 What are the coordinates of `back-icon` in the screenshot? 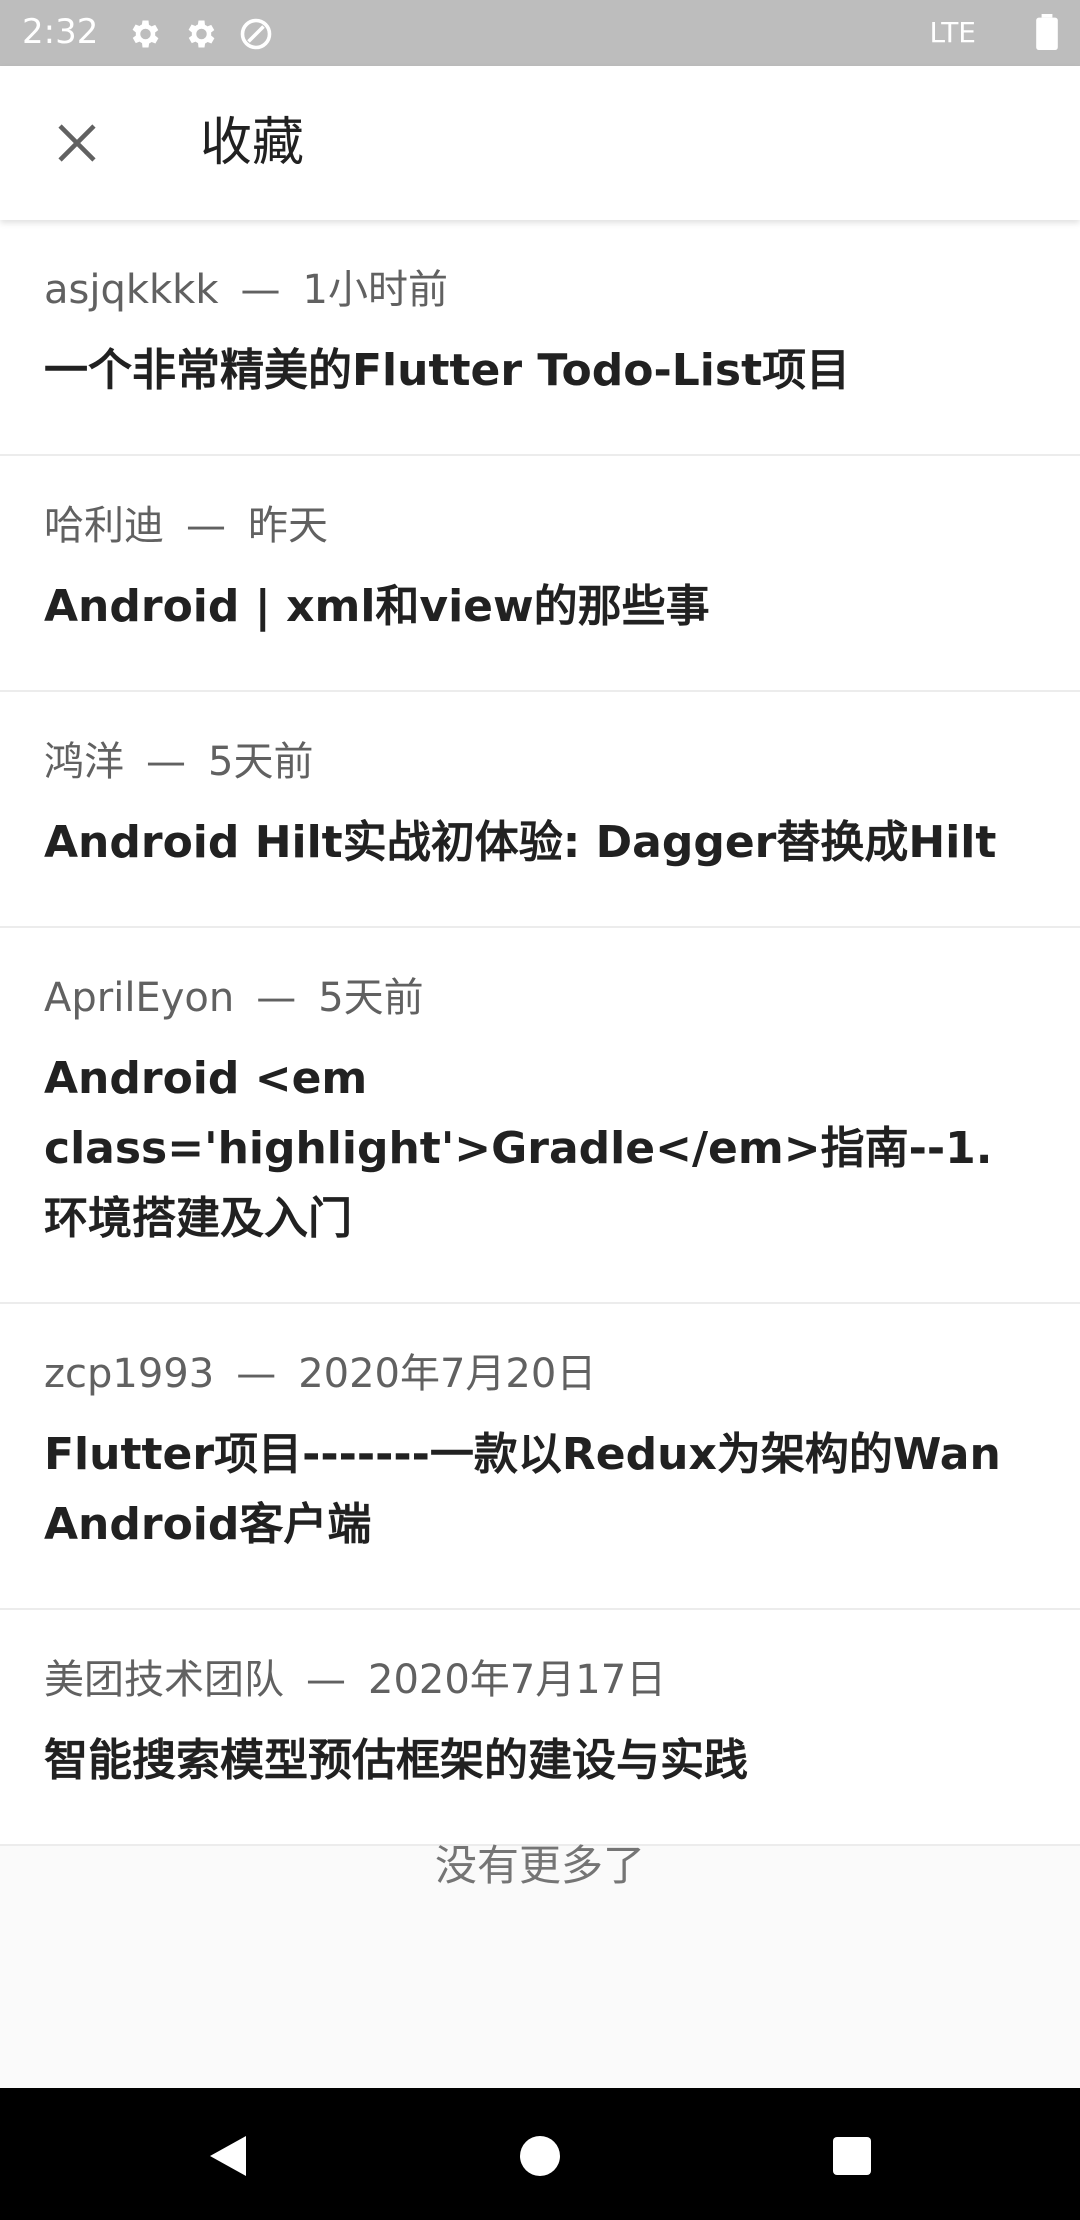 It's located at (228, 2156).